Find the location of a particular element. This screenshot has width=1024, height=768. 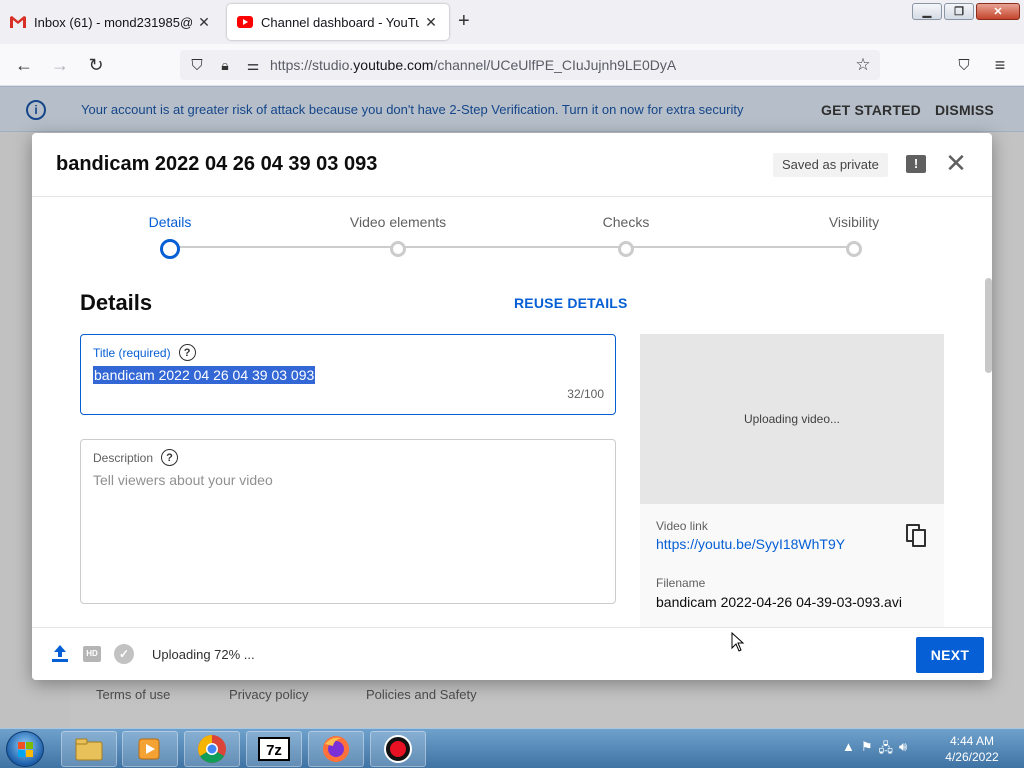

show-hidden-icons-icon: ▲ is located at coordinates (848, 750).